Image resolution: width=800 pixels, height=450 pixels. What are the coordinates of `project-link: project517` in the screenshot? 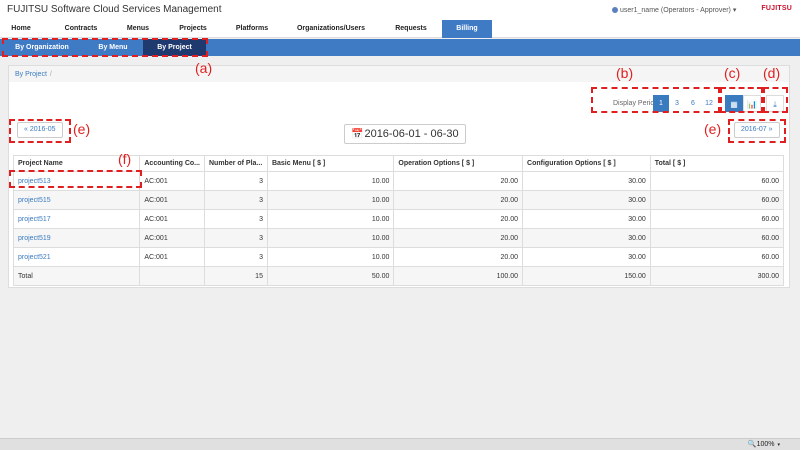 It's located at (34, 219).